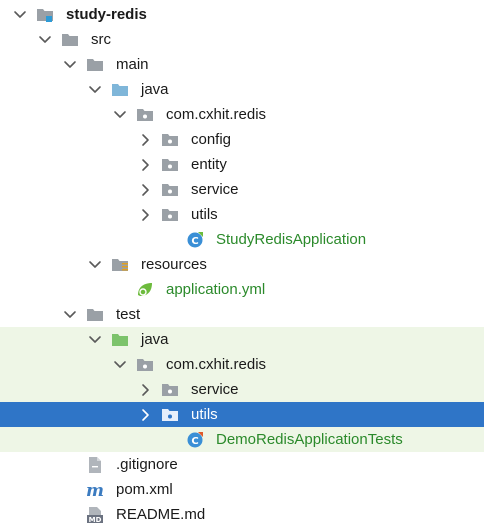  What do you see at coordinates (145, 289) in the screenshot?
I see `spring-config-icon` at bounding box center [145, 289].